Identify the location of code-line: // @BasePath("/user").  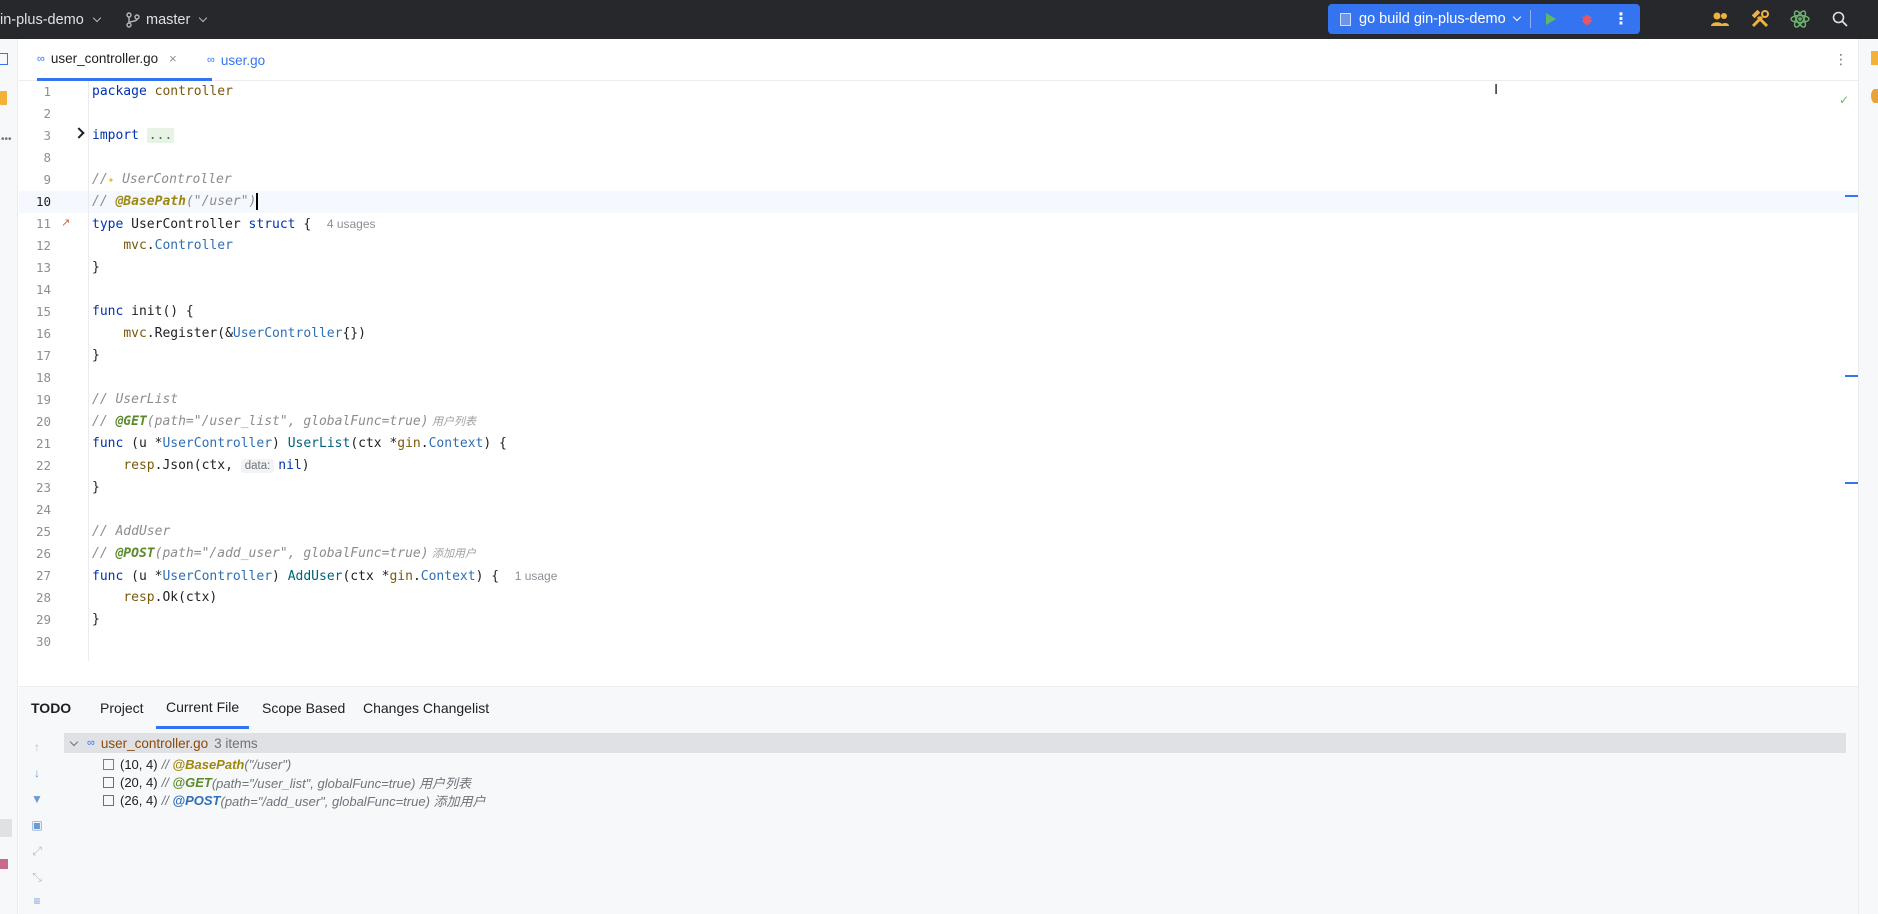
(175, 201).